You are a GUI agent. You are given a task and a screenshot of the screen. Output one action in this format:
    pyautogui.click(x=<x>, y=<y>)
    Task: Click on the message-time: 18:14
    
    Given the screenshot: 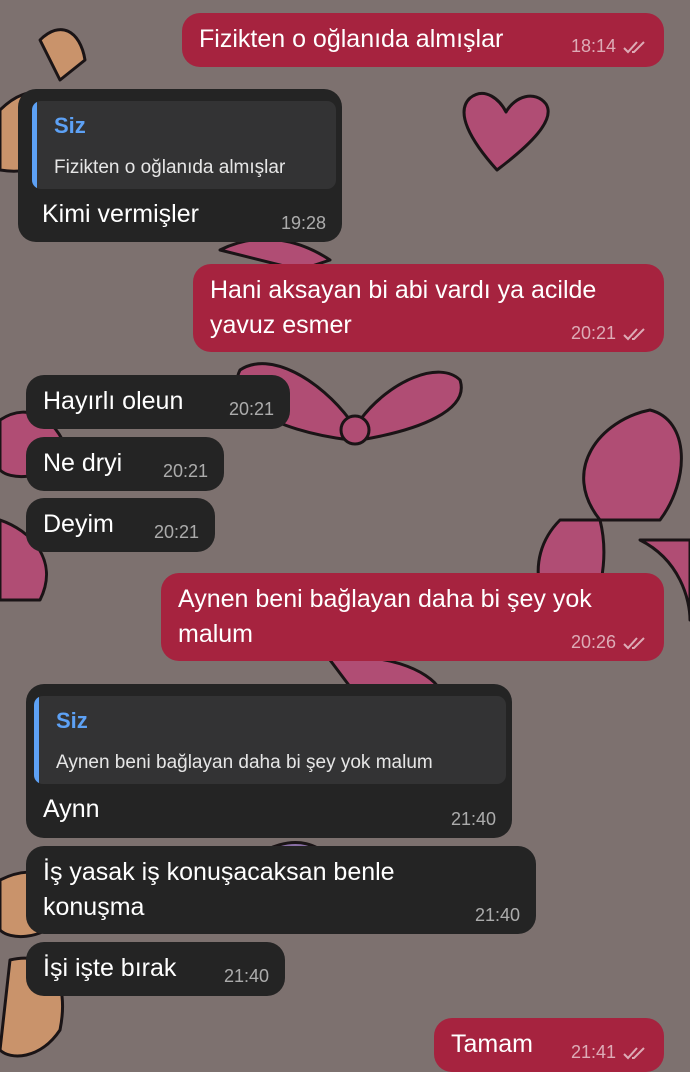 What is the action you would take?
    pyautogui.click(x=593, y=46)
    